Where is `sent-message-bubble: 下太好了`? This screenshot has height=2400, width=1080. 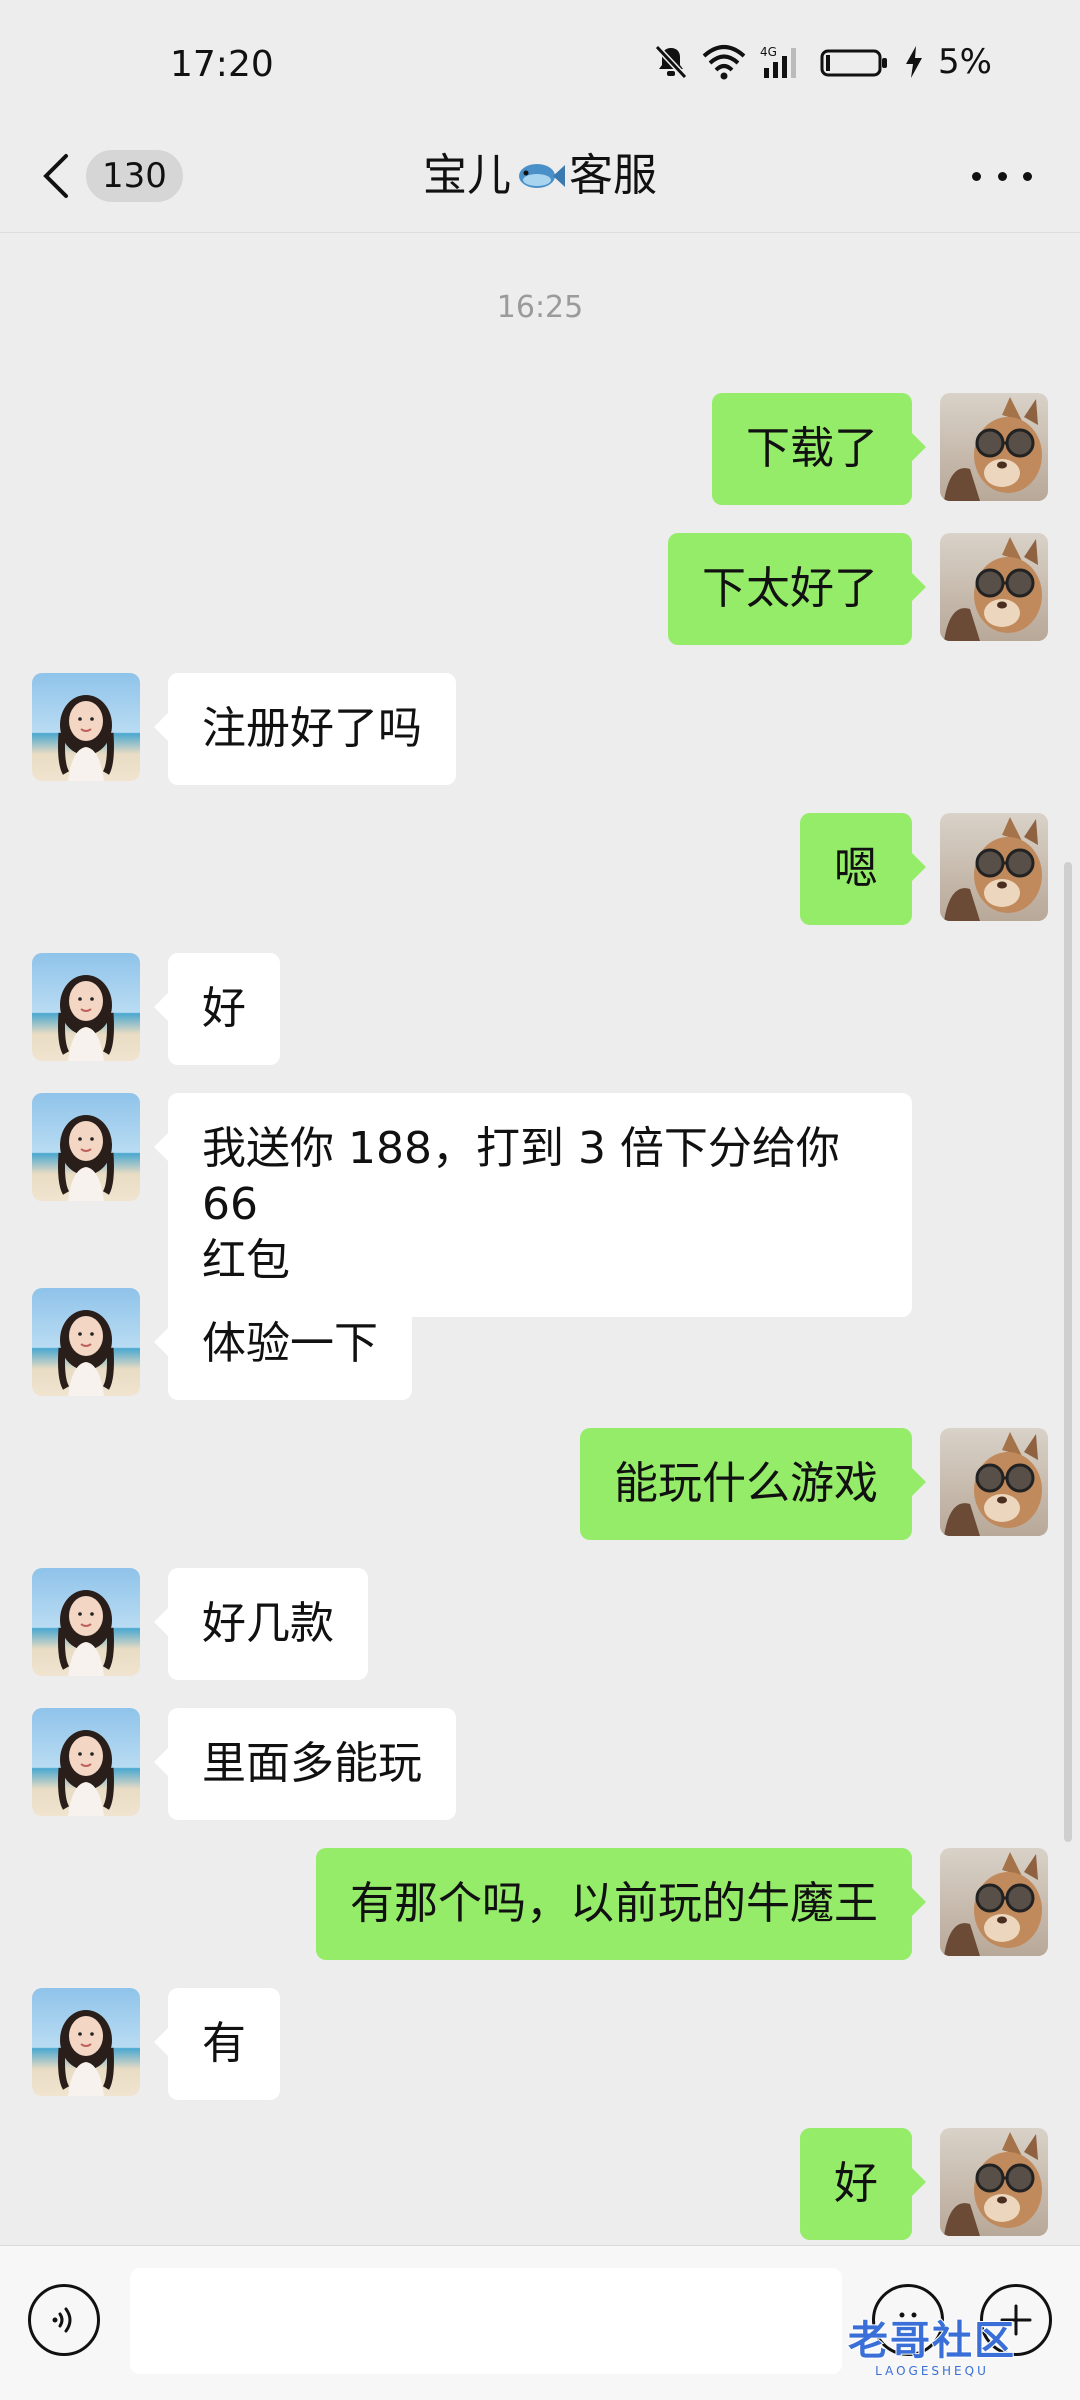
sent-message-bubble: 下太好了 is located at coordinates (797, 589).